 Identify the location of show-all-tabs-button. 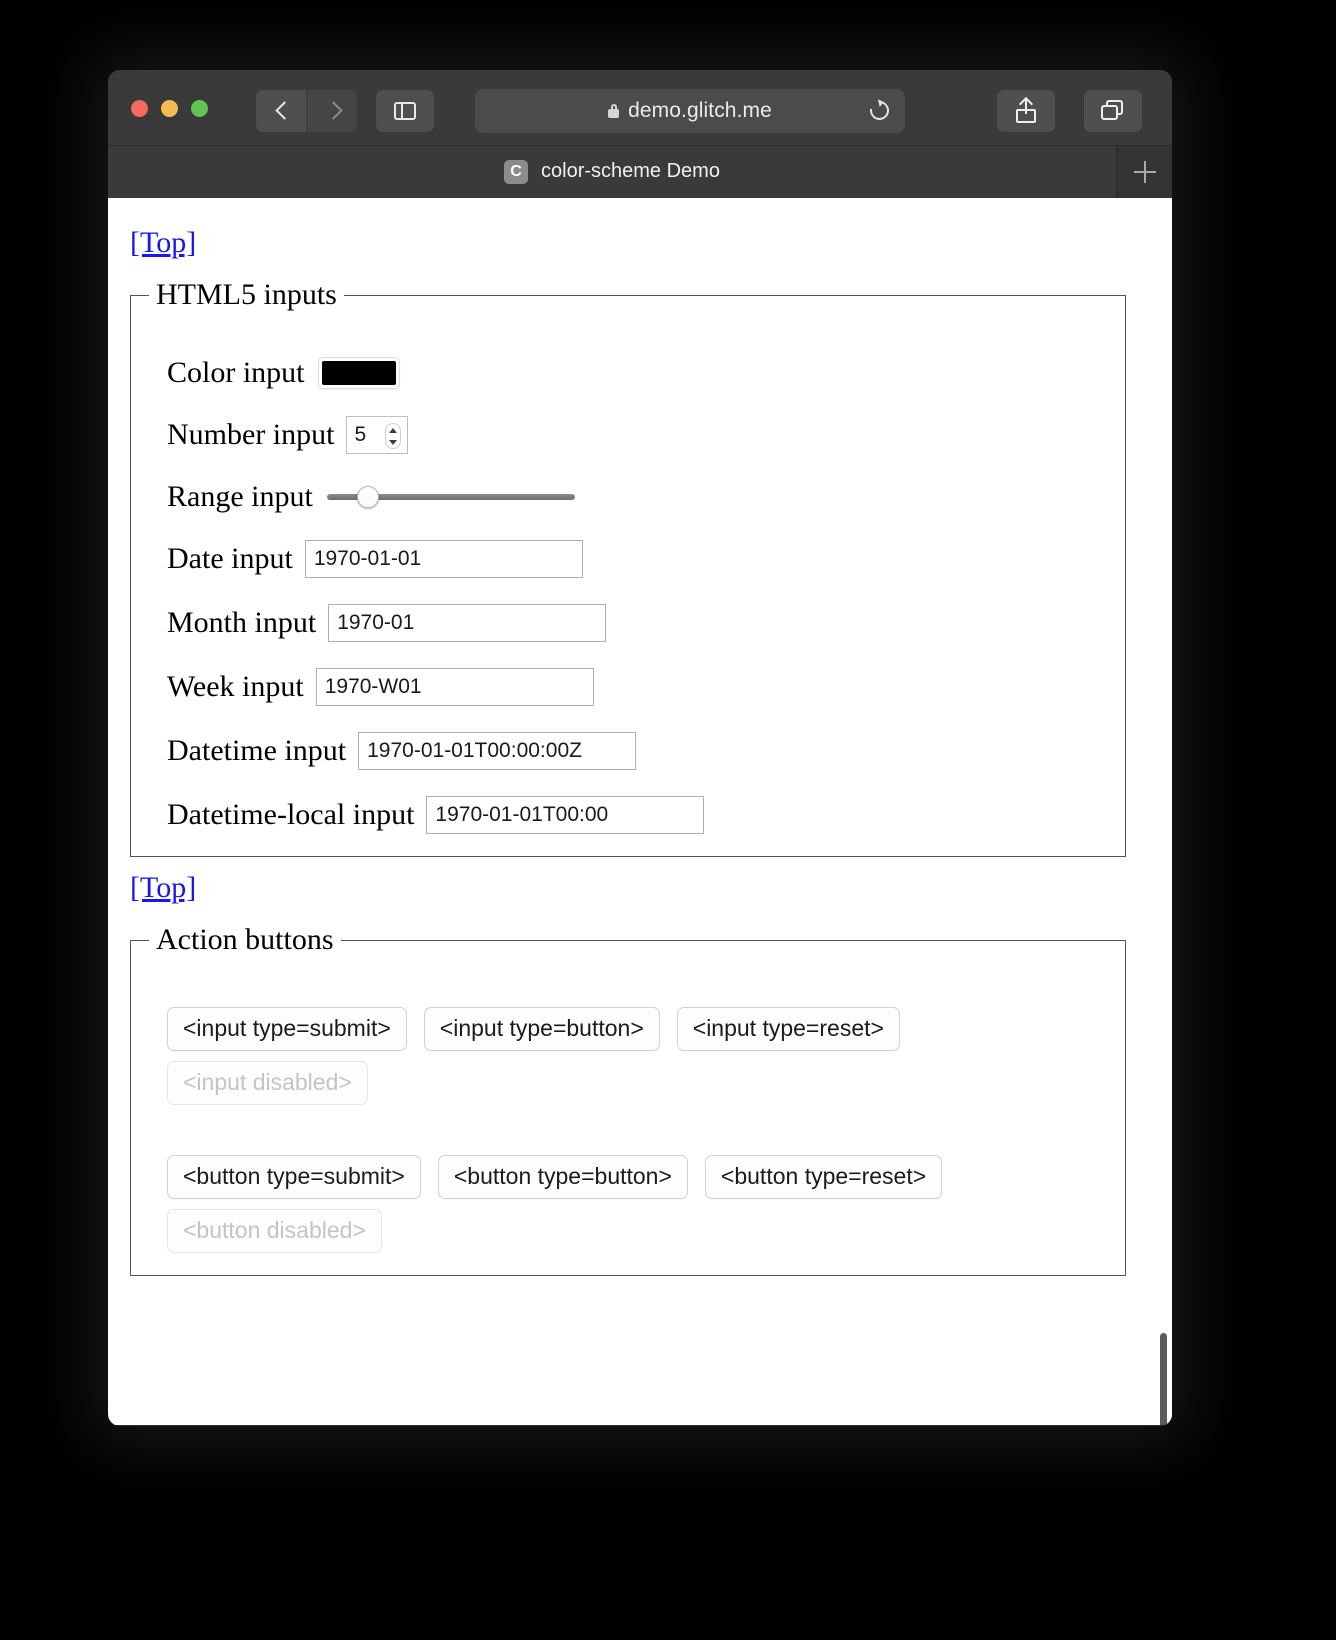
(1113, 111).